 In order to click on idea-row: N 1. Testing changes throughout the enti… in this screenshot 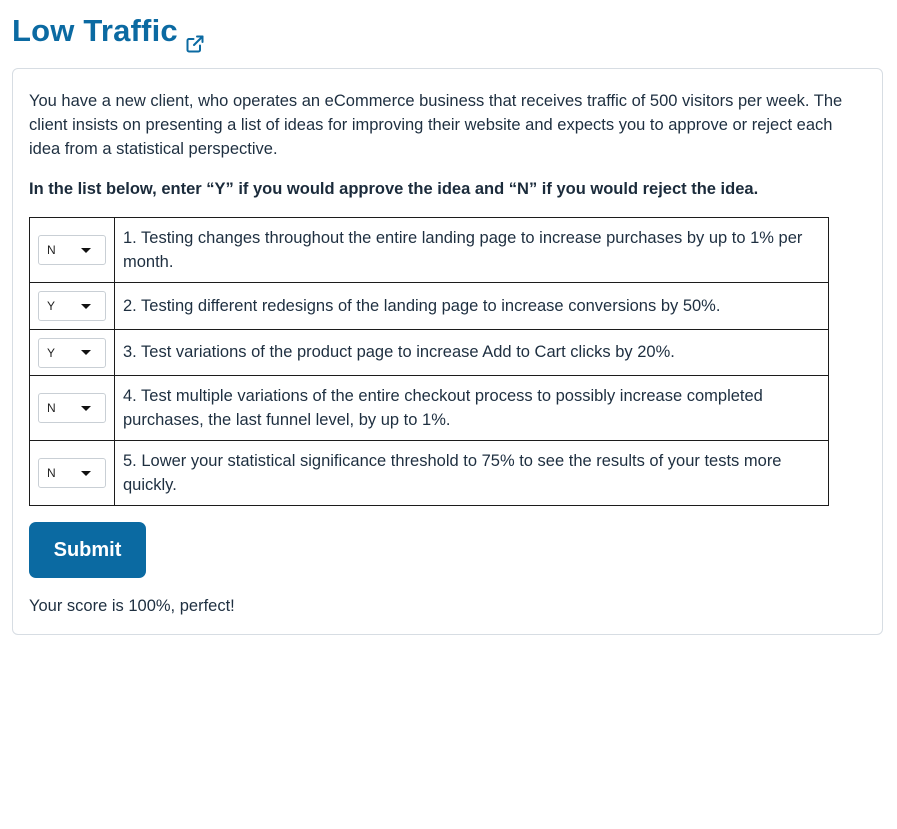, I will do `click(429, 250)`.